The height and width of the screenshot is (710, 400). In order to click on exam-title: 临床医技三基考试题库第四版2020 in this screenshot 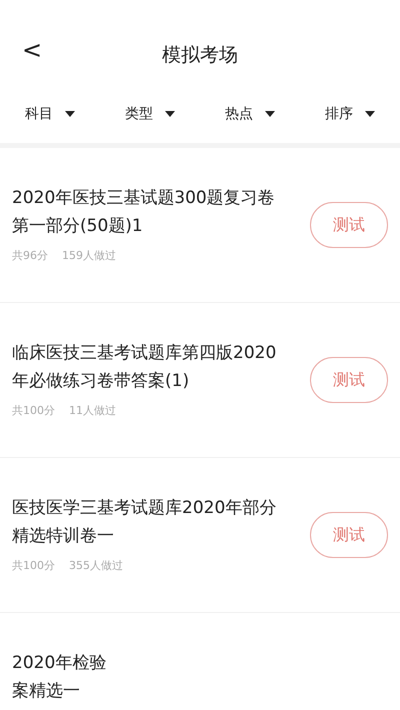, I will do `click(145, 353)`.